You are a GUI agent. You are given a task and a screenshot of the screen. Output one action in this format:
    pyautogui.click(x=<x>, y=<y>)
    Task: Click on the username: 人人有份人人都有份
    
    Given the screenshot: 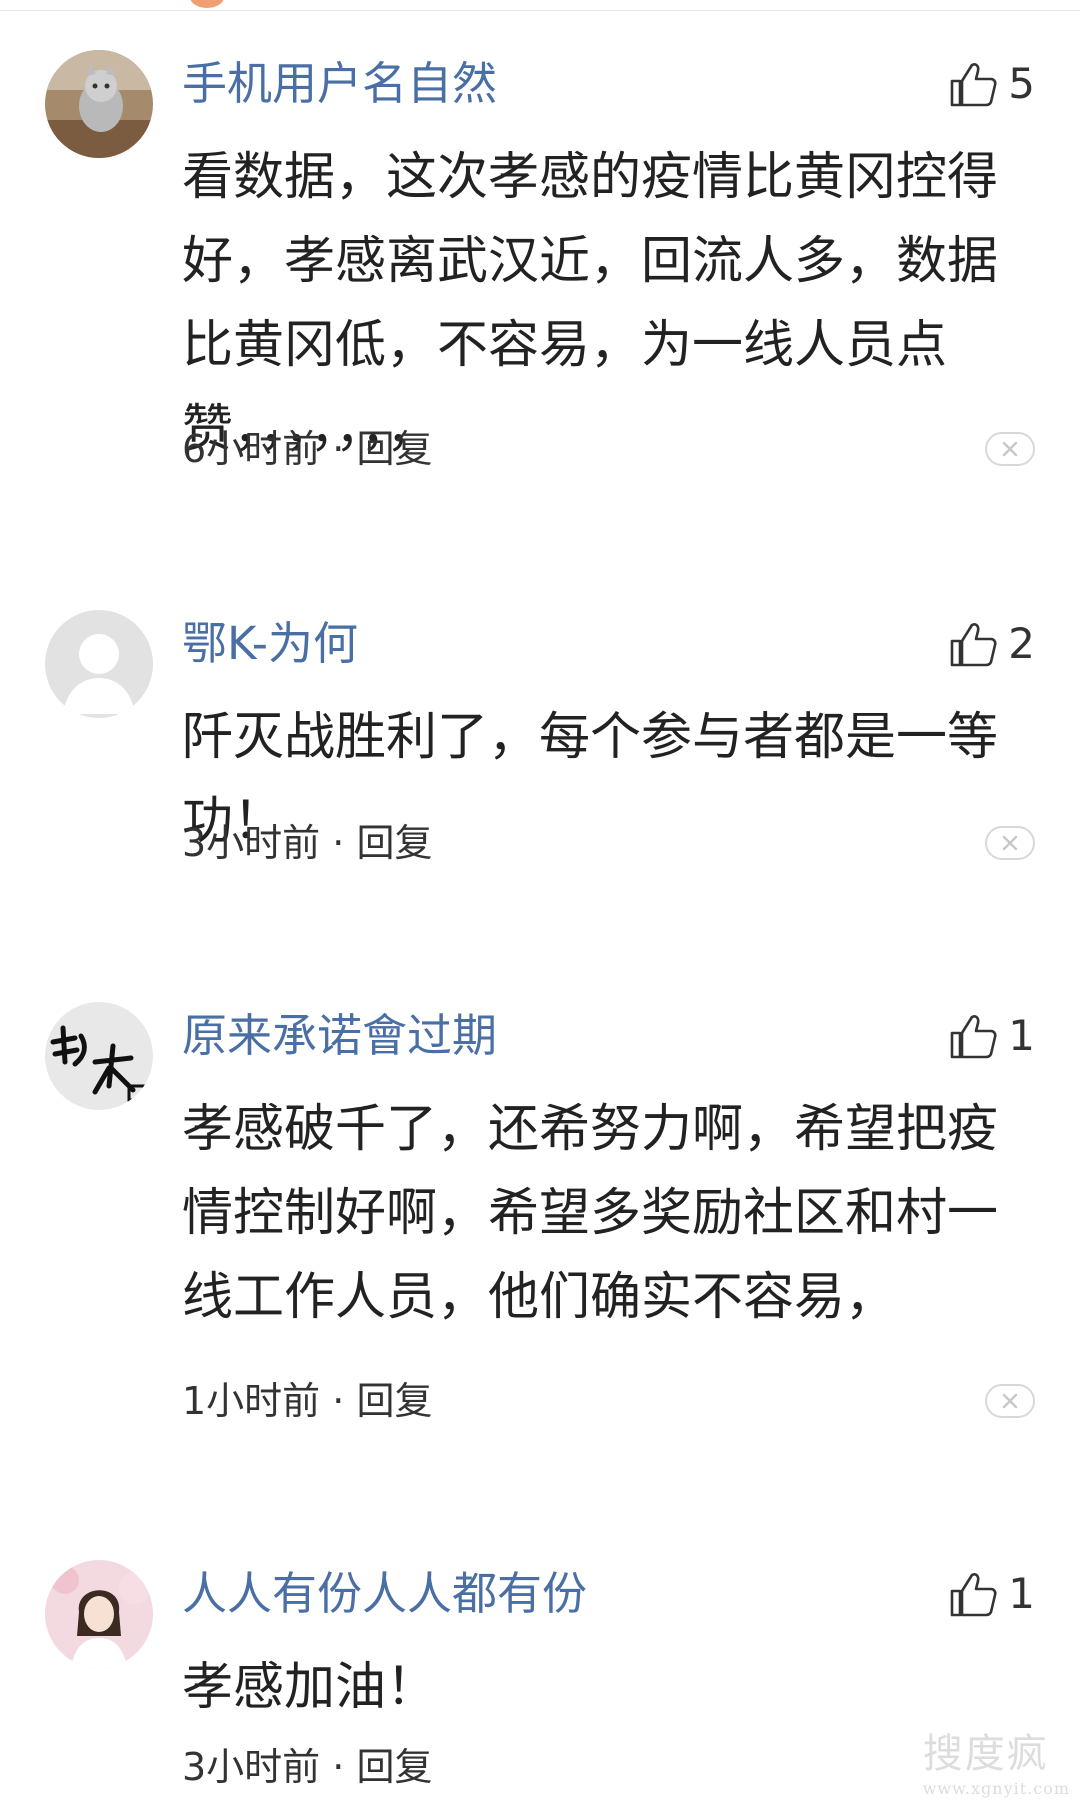 What is the action you would take?
    pyautogui.click(x=384, y=1594)
    